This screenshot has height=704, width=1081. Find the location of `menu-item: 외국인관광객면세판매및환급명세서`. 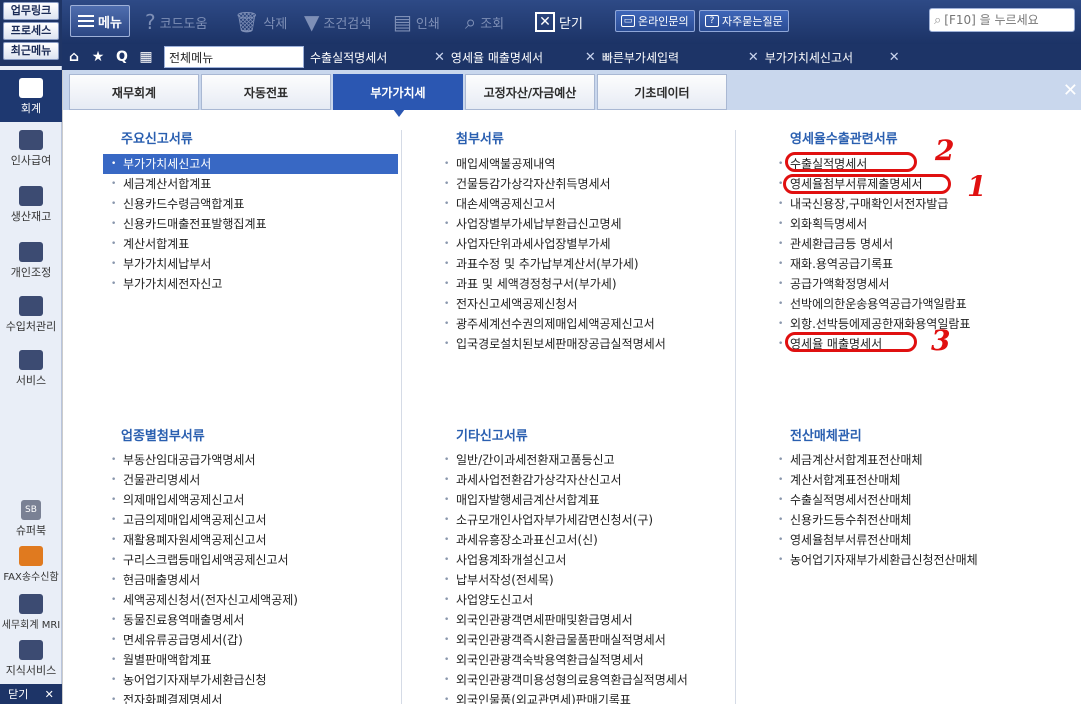

menu-item: 외국인관광객면세판매및환급명세서 is located at coordinates (583, 620).